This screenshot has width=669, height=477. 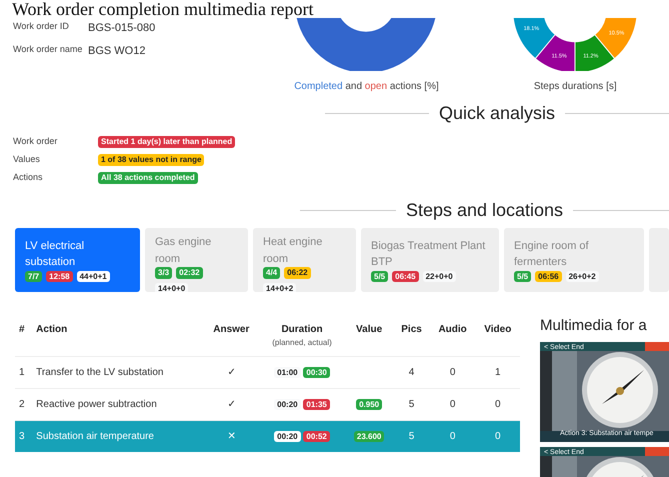 I want to click on totals-badge: 14+0+2, so click(x=279, y=287).